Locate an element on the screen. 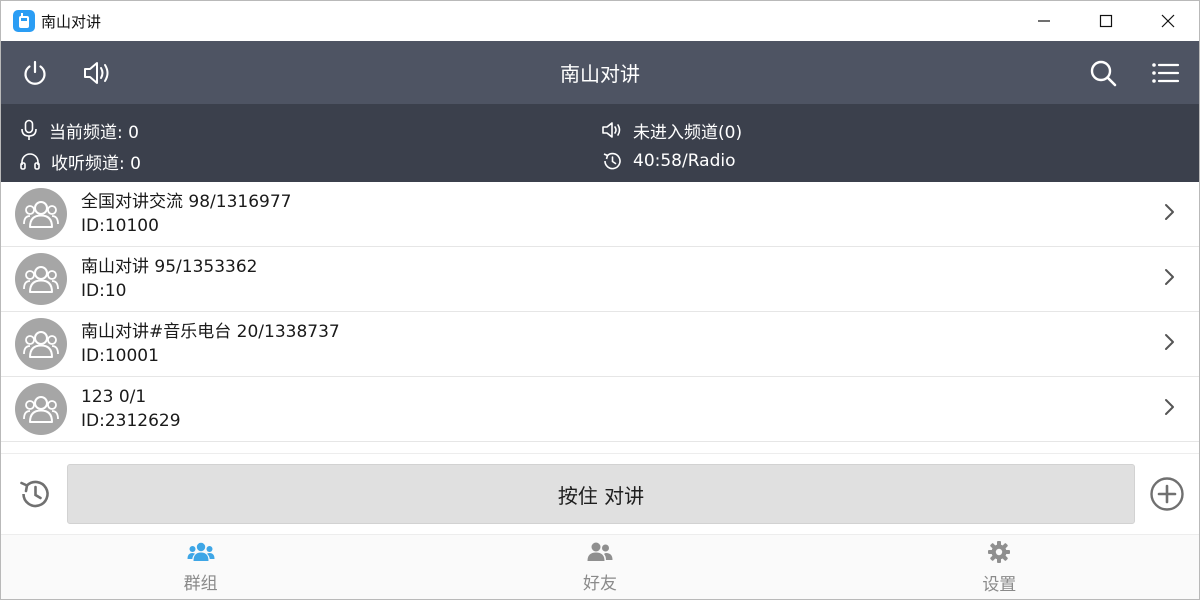 This screenshot has height=600, width=1200. menu-list-icon is located at coordinates (1166, 72).